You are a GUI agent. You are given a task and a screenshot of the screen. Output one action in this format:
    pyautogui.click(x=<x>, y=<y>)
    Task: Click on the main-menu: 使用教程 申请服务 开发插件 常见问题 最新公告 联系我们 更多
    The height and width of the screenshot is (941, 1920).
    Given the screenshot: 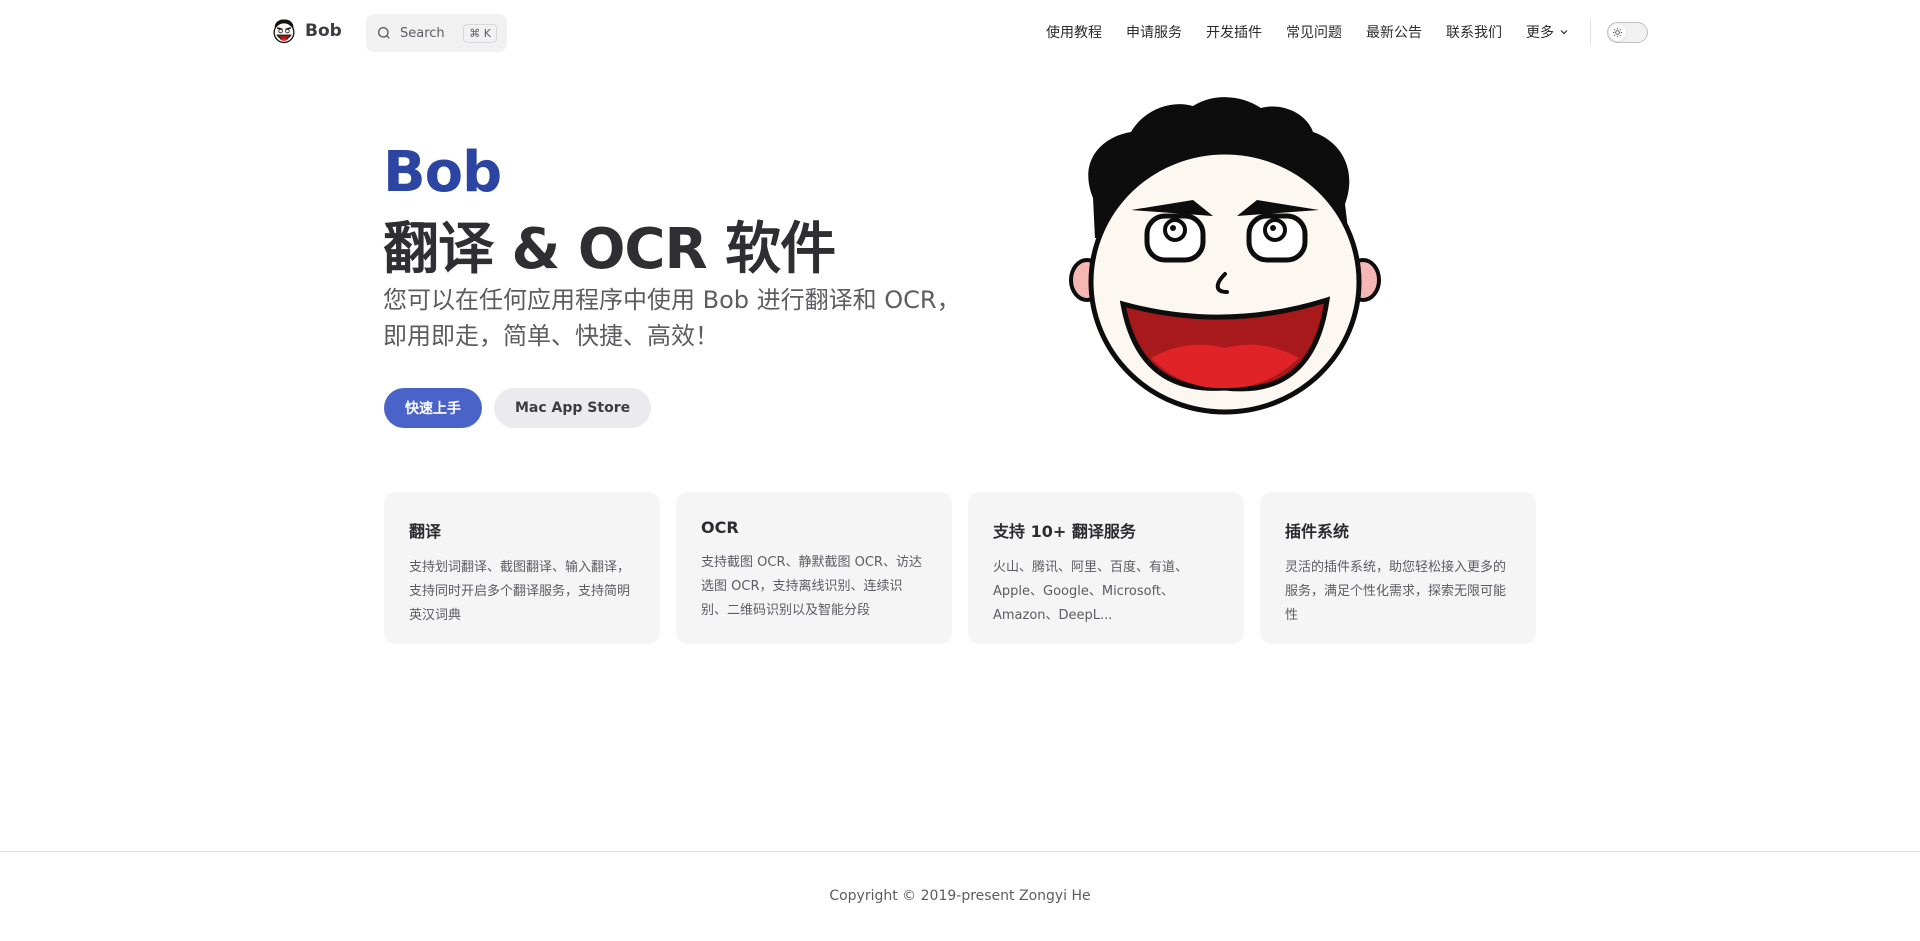 What is the action you would take?
    pyautogui.click(x=1308, y=32)
    